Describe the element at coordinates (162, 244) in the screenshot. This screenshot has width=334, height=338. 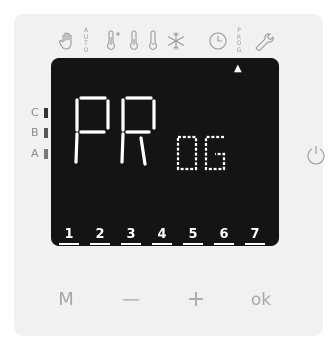
I see `day-4-underline` at that location.